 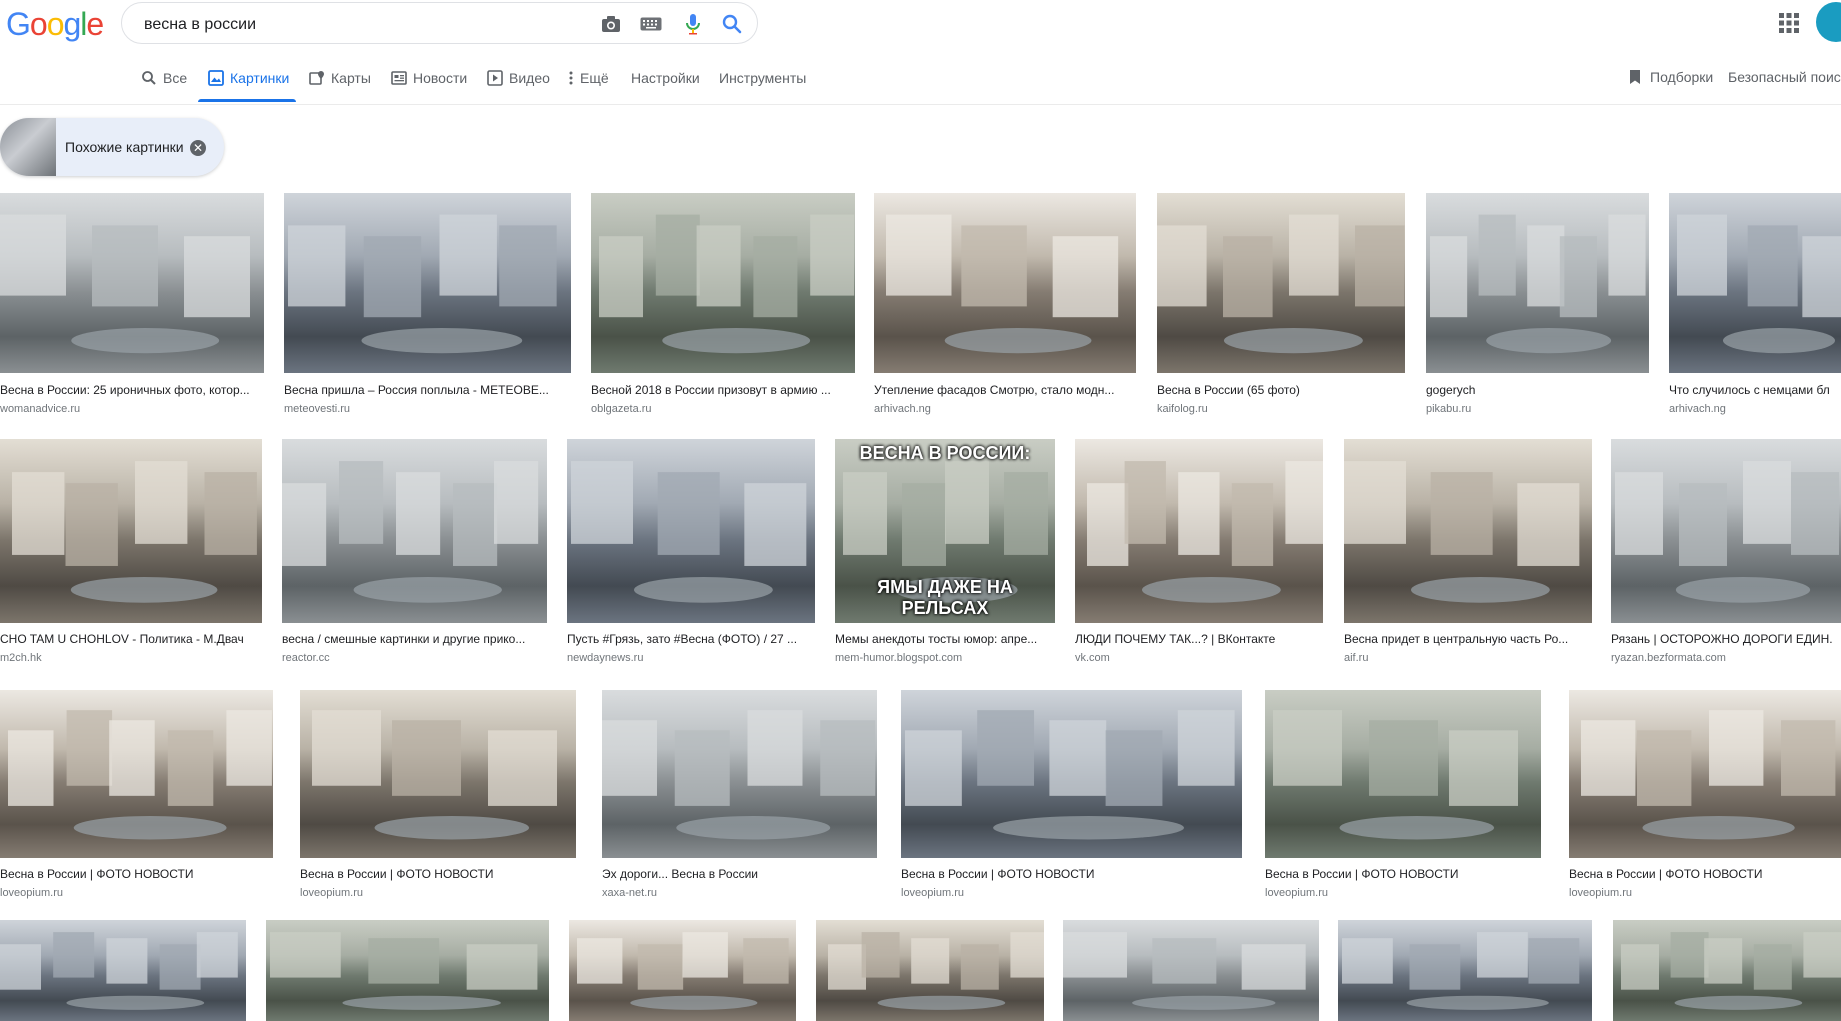 I want to click on result-title: Эх дороги... Весна в России, so click(x=737, y=874).